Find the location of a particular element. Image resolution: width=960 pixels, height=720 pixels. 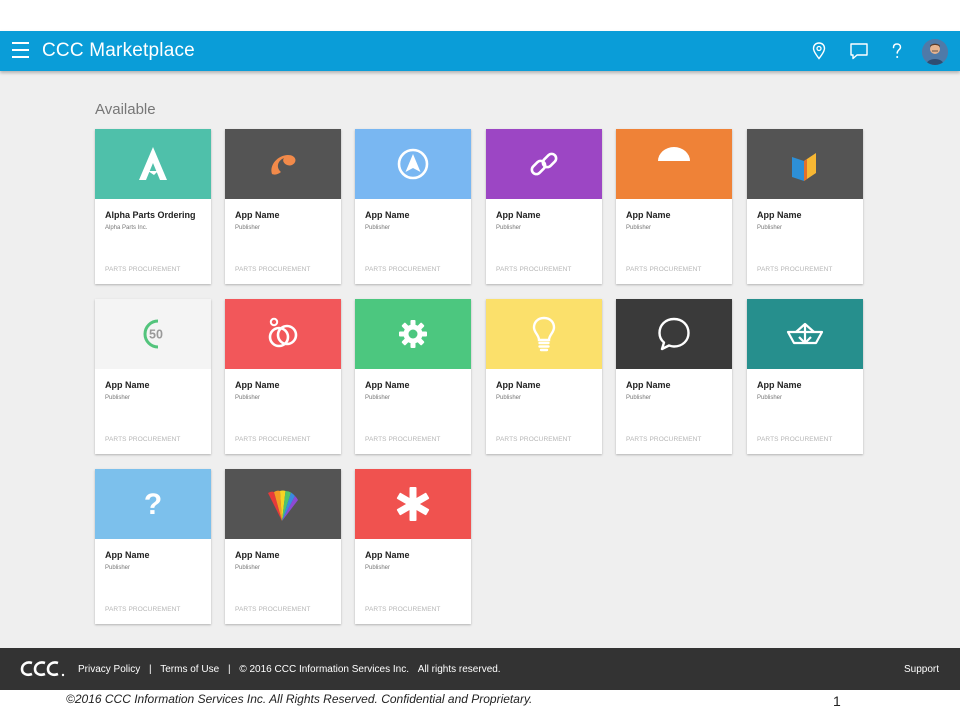

user-avatar is located at coordinates (935, 52).